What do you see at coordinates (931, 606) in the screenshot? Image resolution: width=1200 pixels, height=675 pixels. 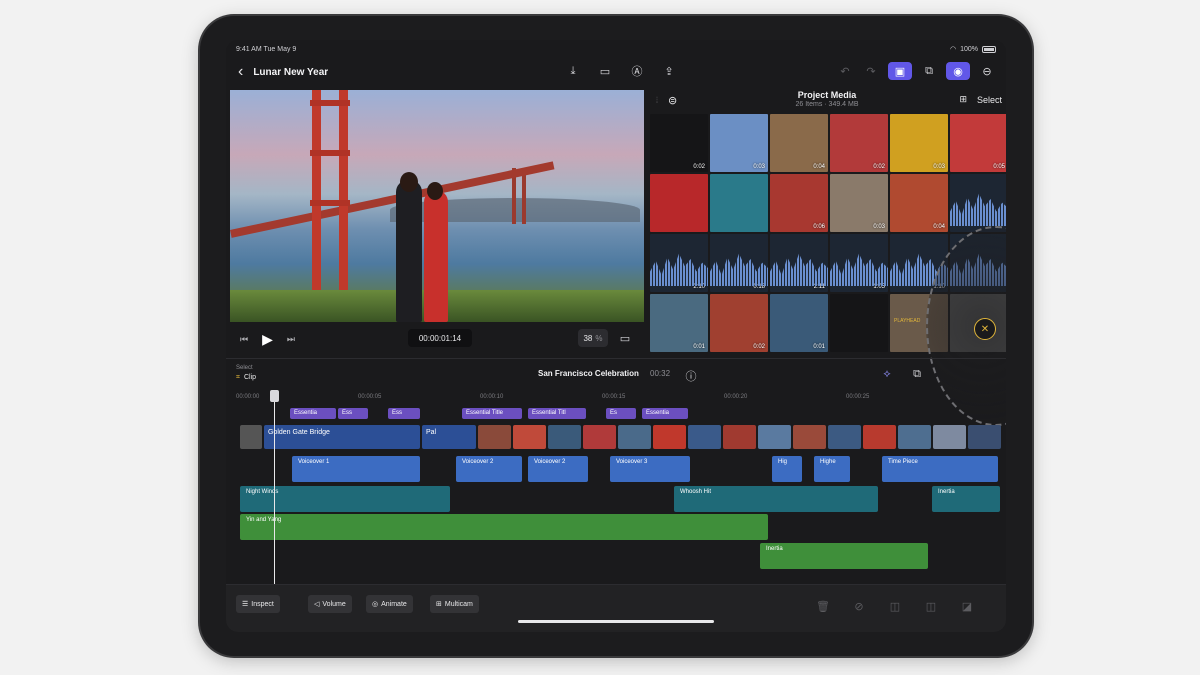 I see `detach-icon: ◫` at bounding box center [931, 606].